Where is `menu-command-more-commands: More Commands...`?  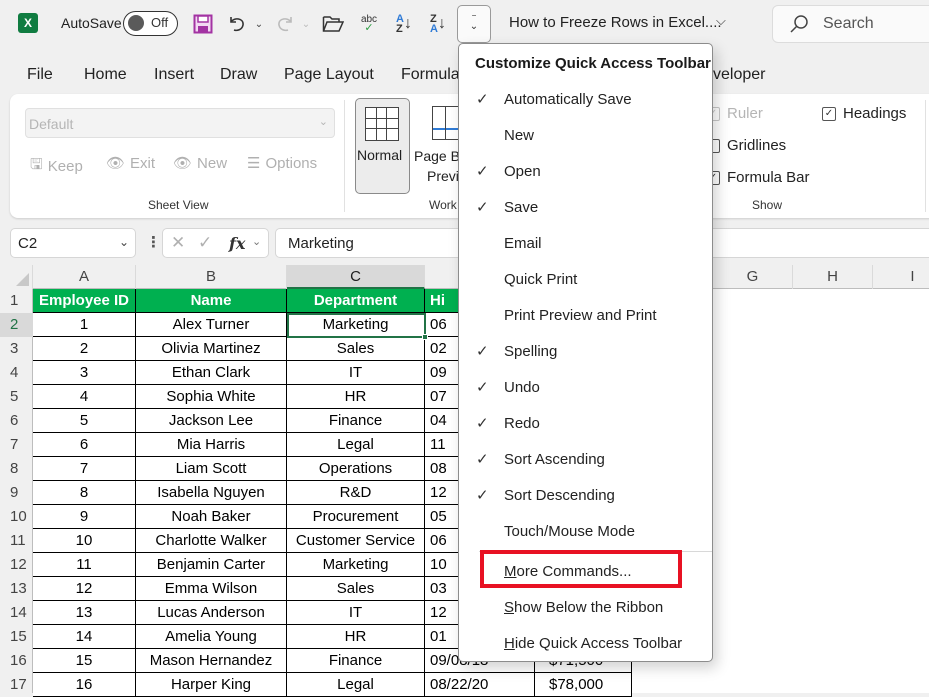 menu-command-more-commands: More Commands... is located at coordinates (585, 572).